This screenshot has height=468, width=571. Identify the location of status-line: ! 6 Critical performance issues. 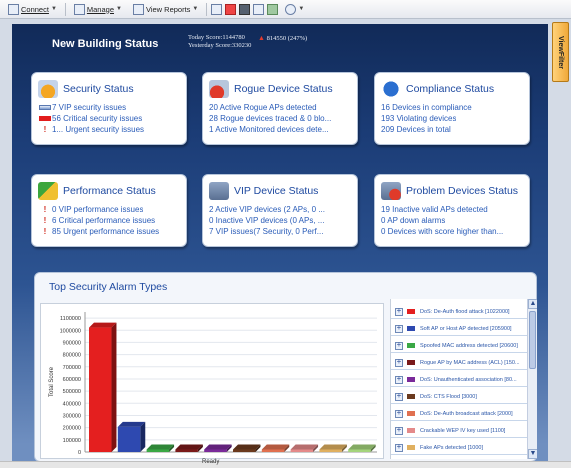
(112, 220).